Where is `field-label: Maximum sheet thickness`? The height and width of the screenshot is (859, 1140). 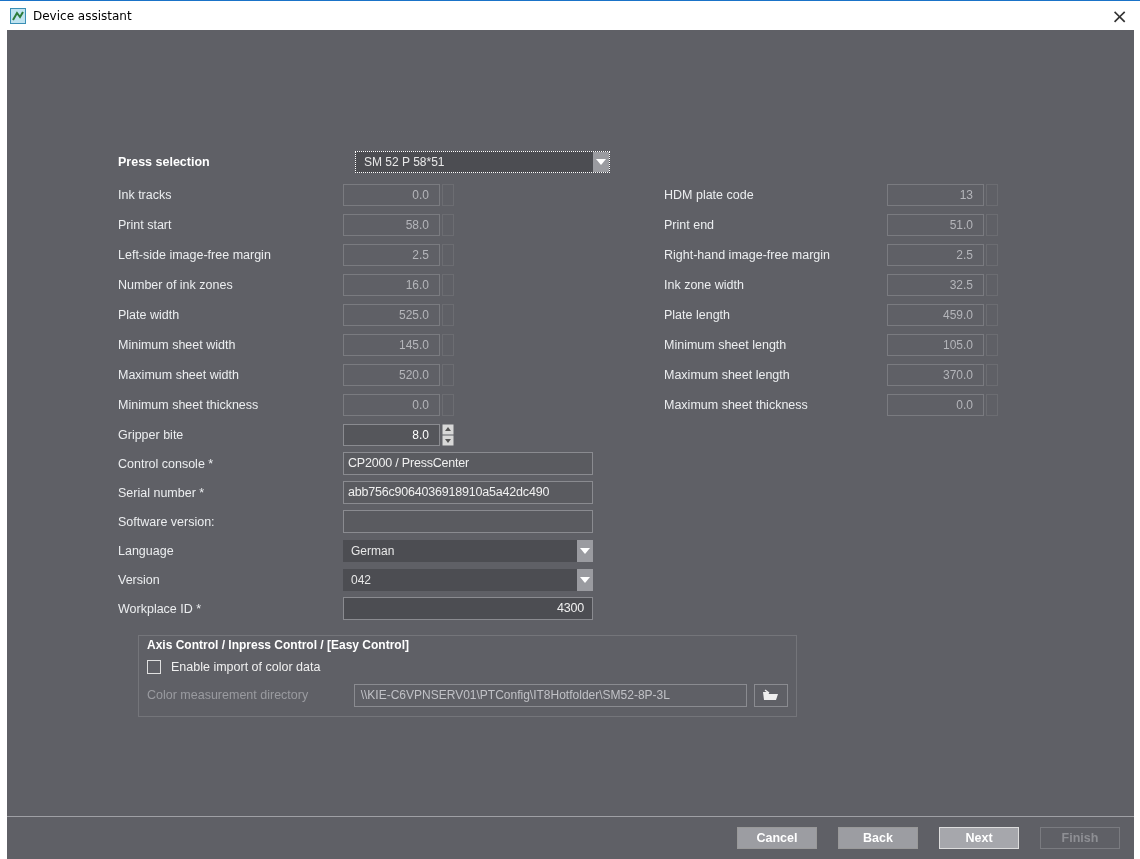
field-label: Maximum sheet thickness is located at coordinates (736, 405).